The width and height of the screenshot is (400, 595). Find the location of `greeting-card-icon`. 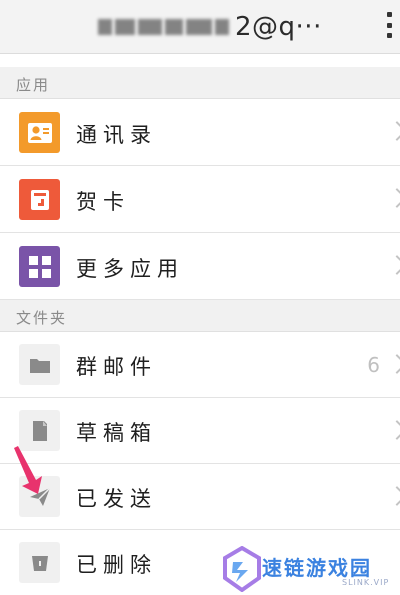

greeting-card-icon is located at coordinates (39, 199).